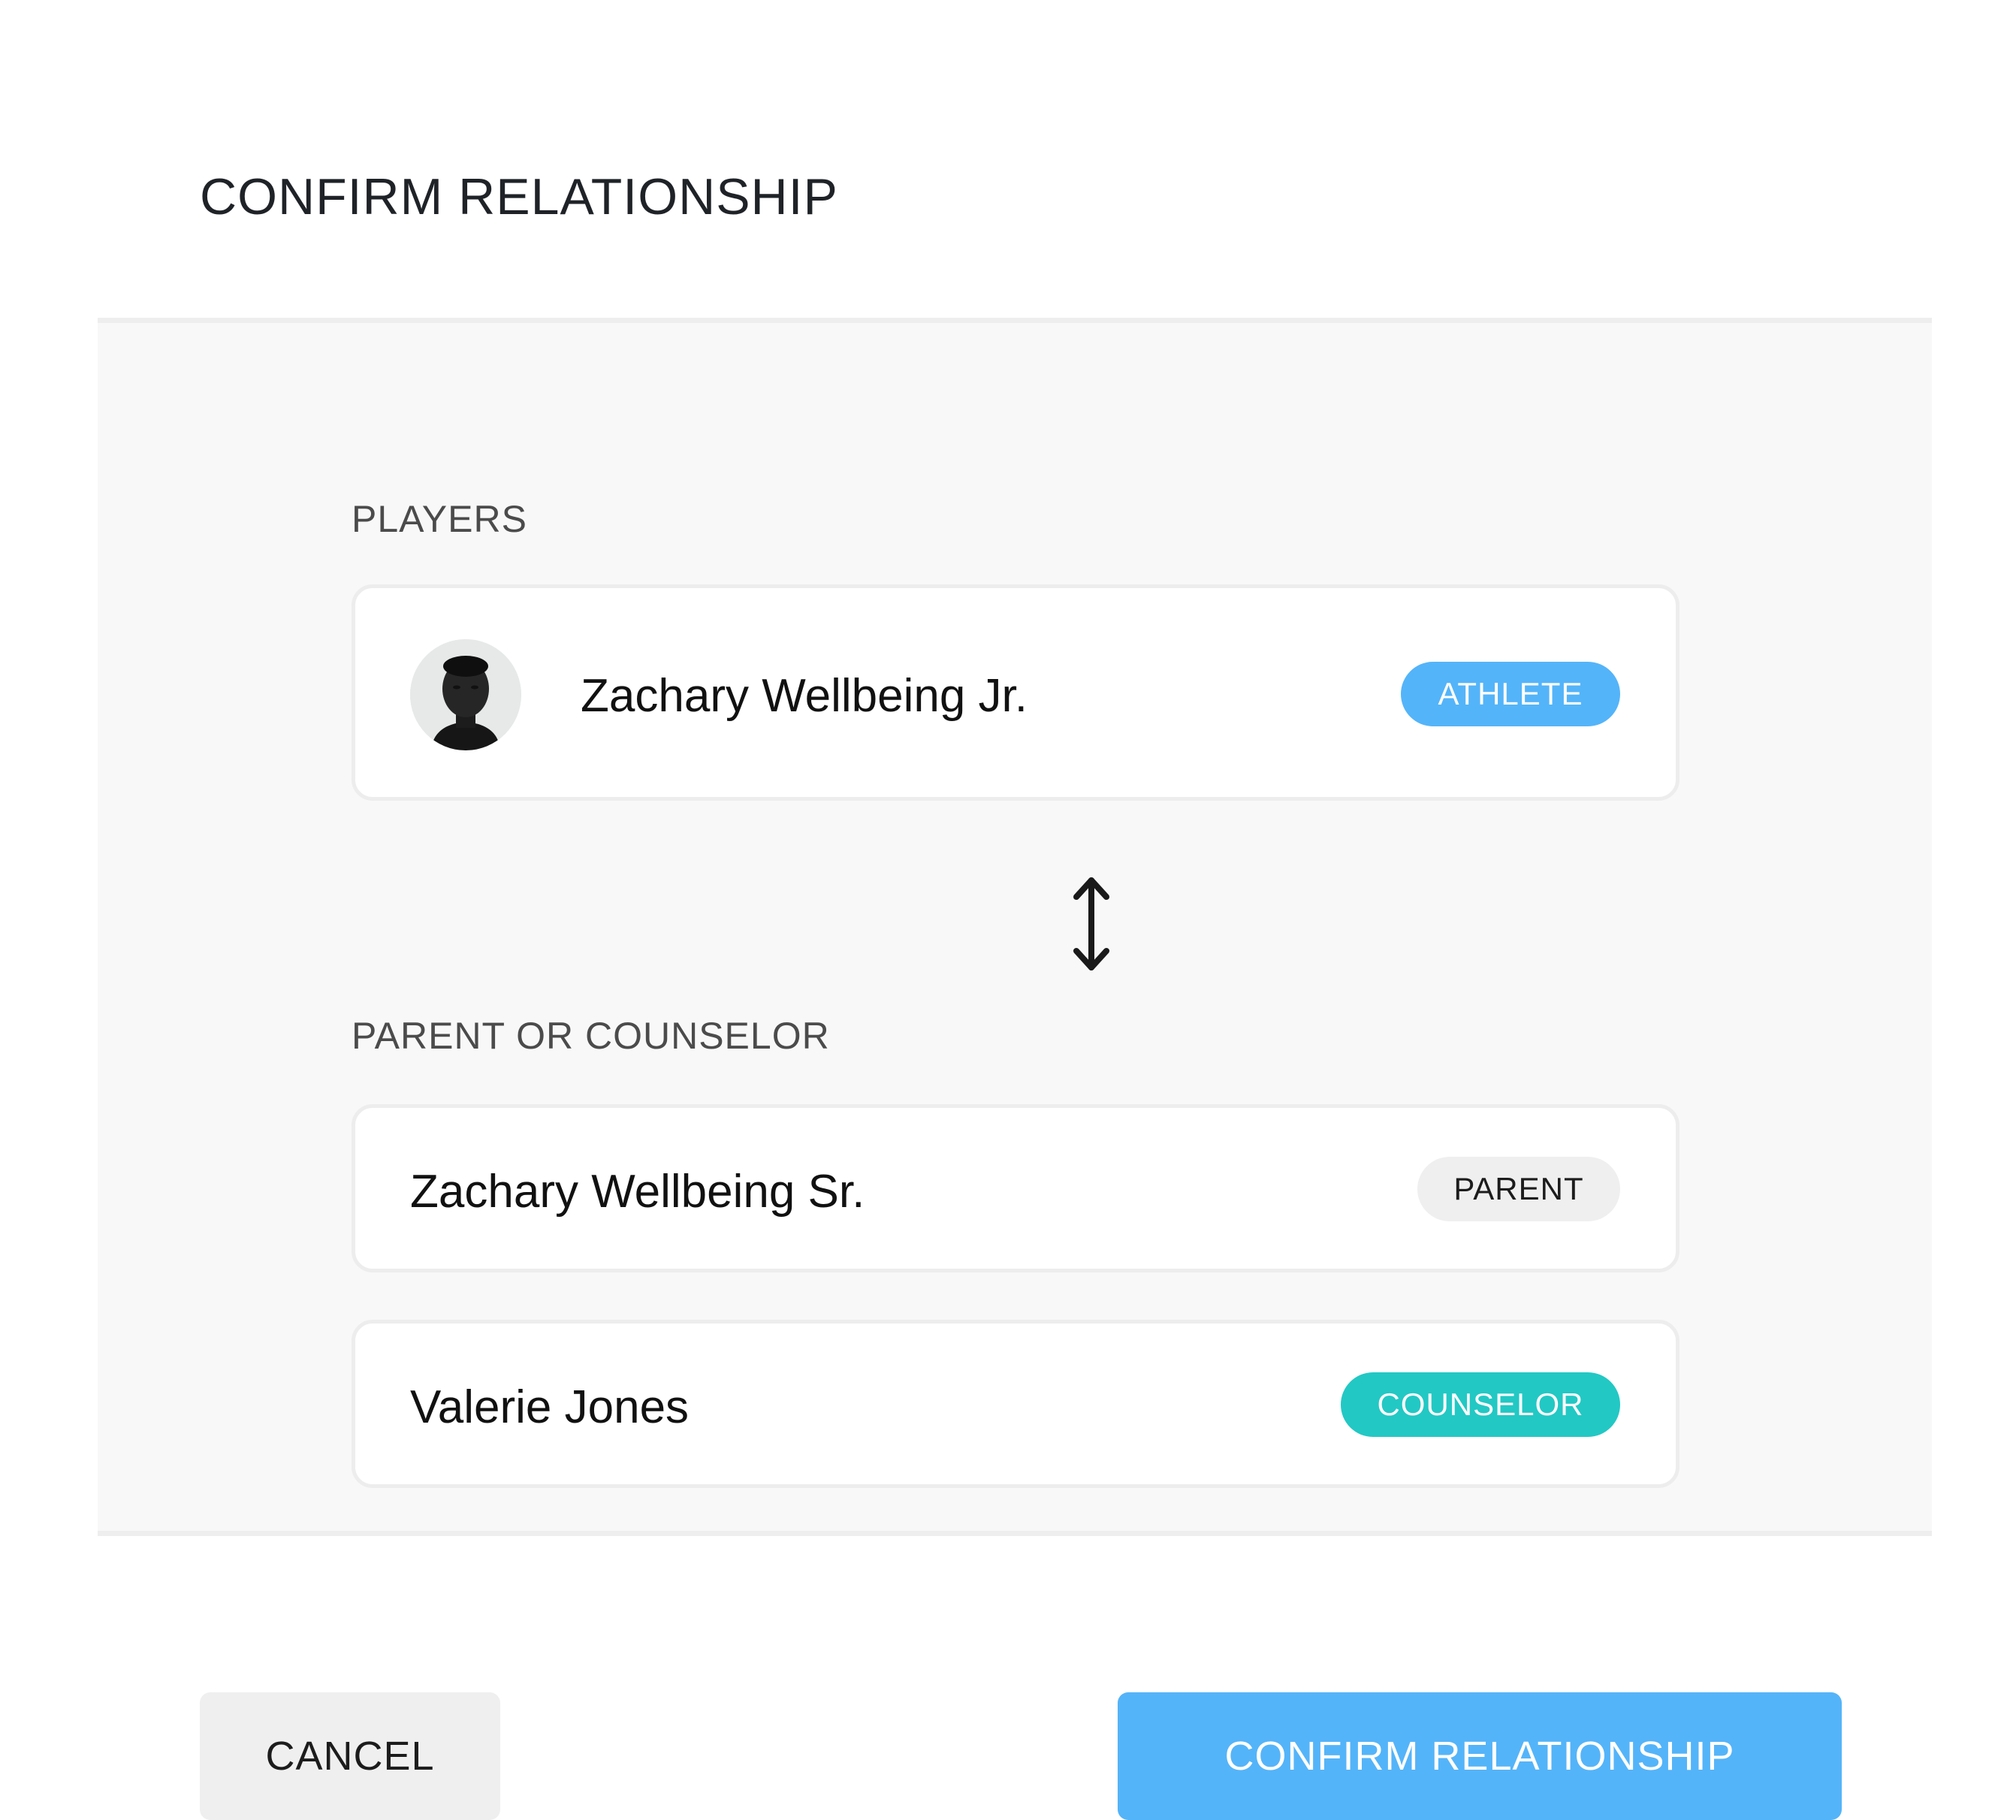 This screenshot has height=1820, width=2016. Describe the element at coordinates (1518, 1189) in the screenshot. I see `parent-role-badge: PARENT` at that location.